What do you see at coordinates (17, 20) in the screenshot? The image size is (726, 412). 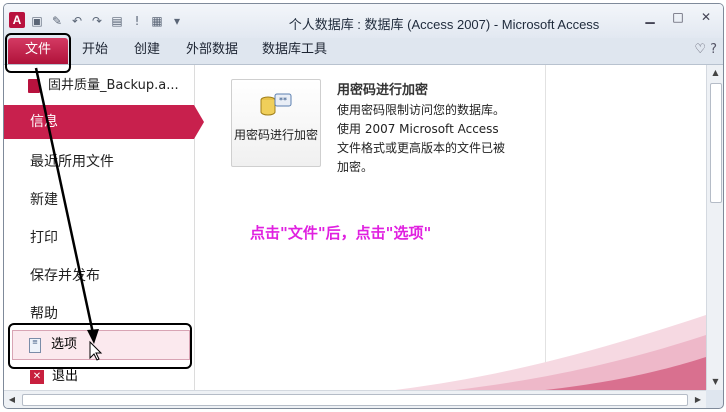 I see `access-app-icon: A` at bounding box center [17, 20].